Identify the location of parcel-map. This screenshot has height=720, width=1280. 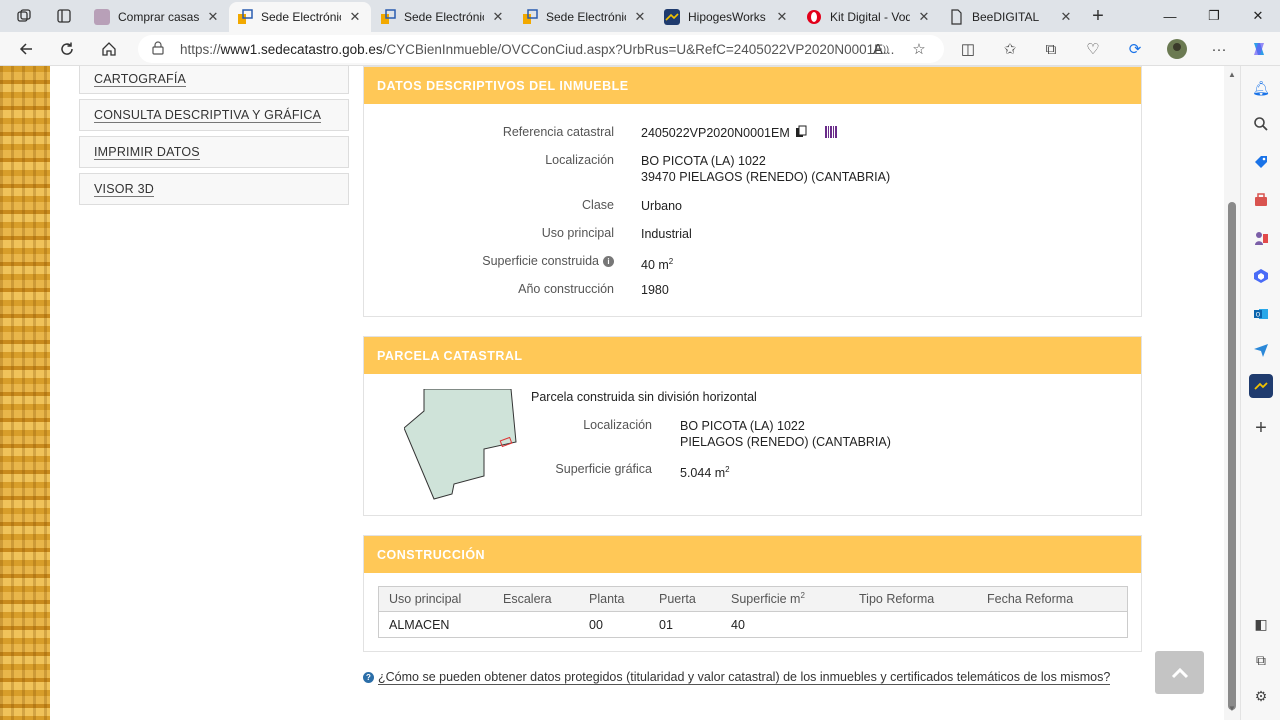
(462, 445).